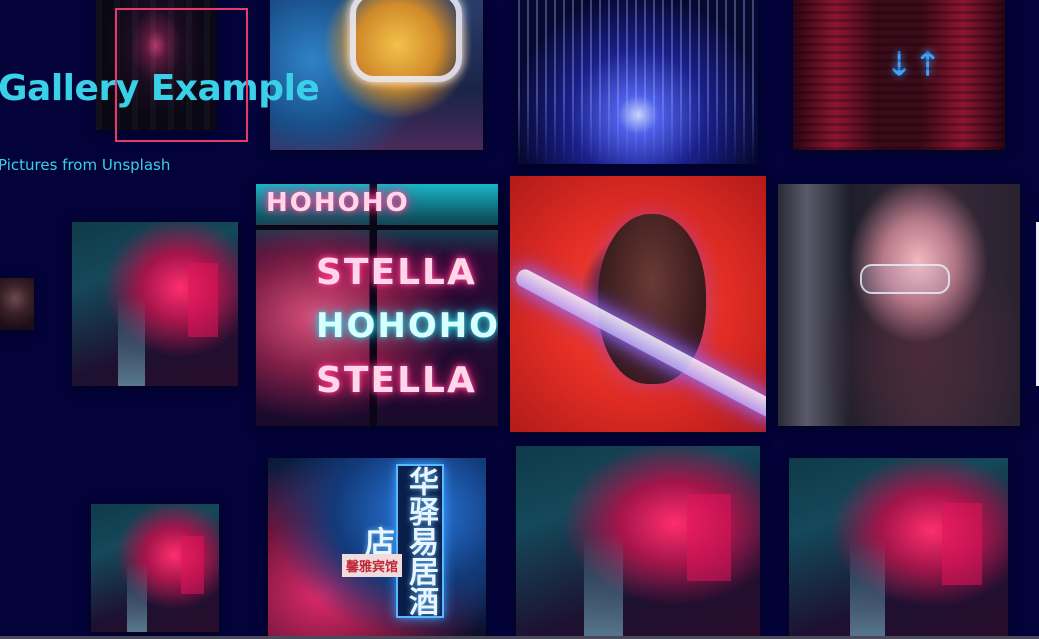 This screenshot has width=1039, height=639. I want to click on neon-text-hohoho-mid: HOHOHO, so click(407, 326).